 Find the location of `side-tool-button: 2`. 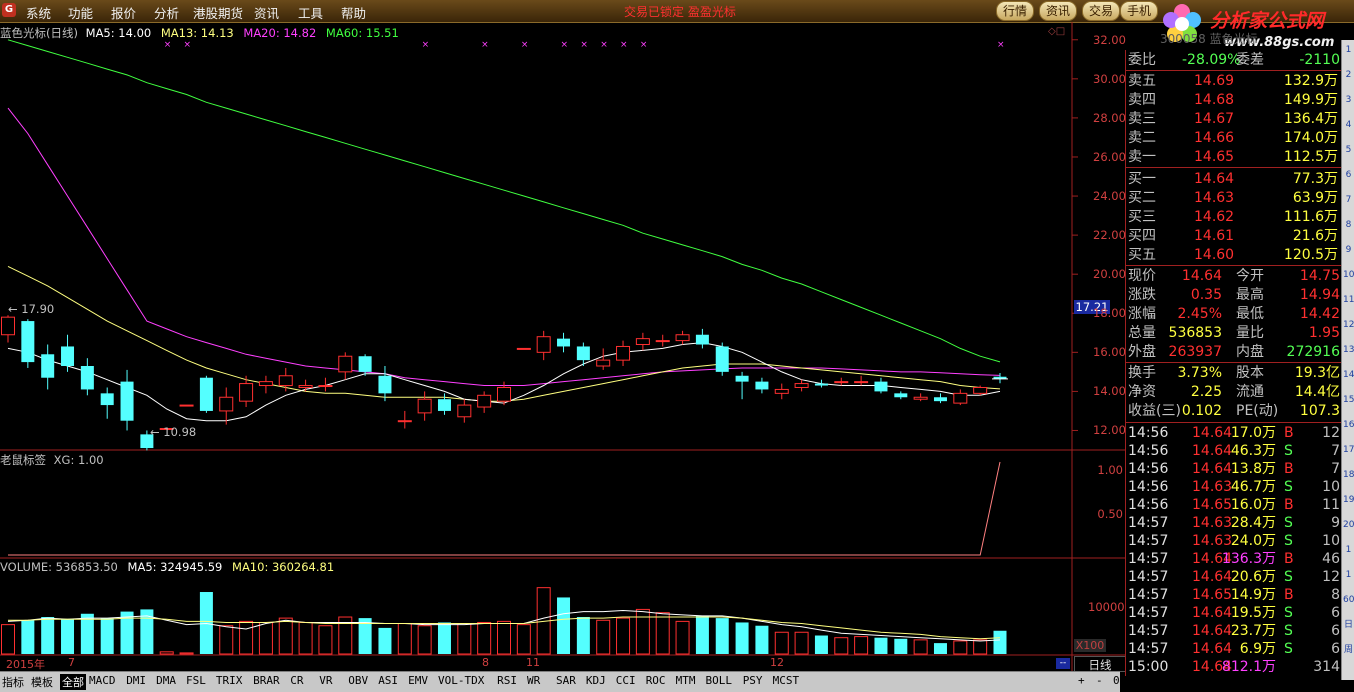

side-tool-button: 2 is located at coordinates (1348, 75).